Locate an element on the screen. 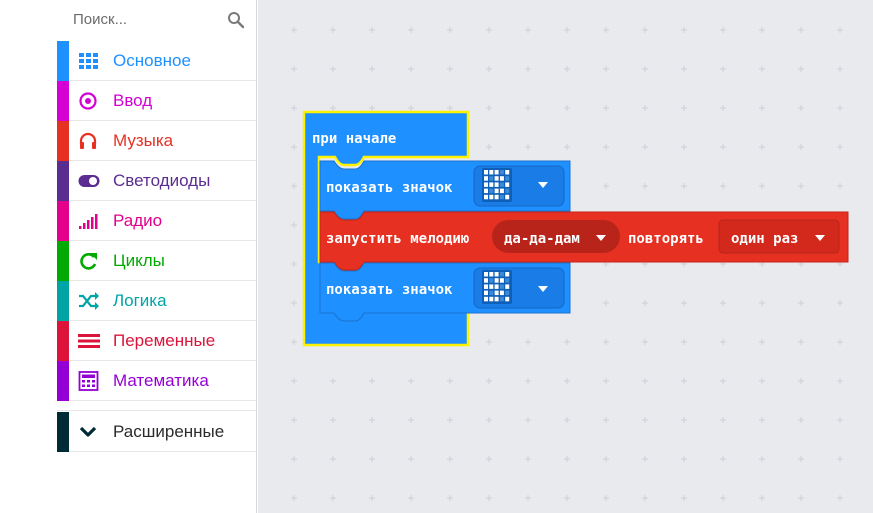  melody-dropdown: да-да-дам is located at coordinates (556, 236).